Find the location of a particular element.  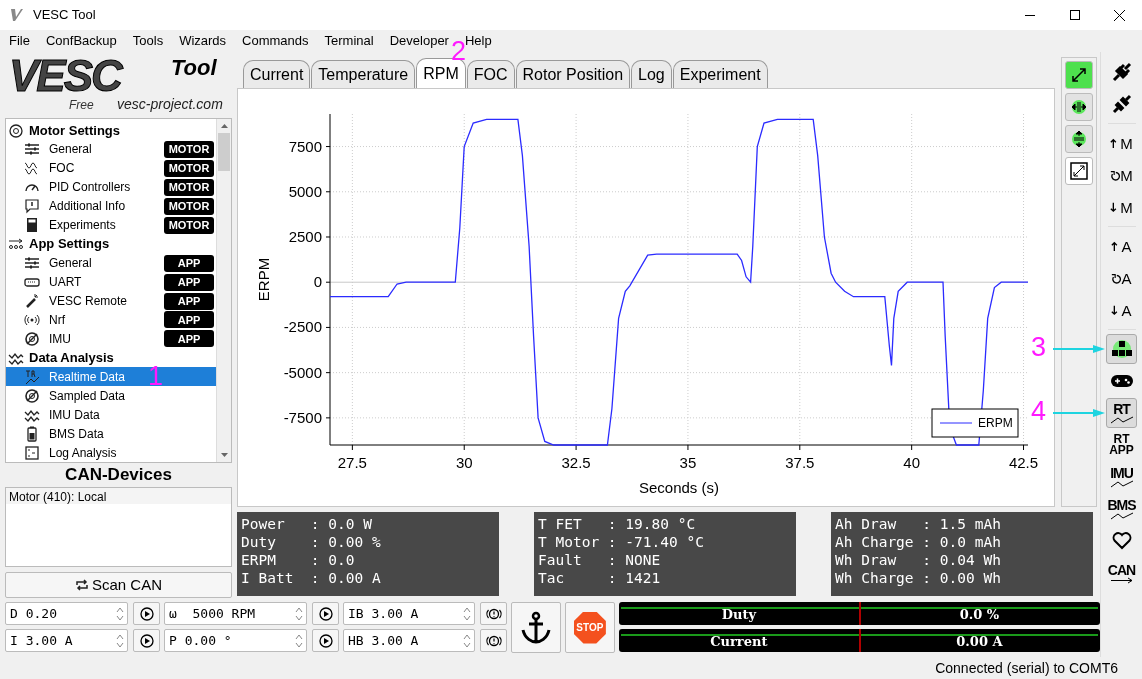

badge: MOTOR is located at coordinates (189, 168).